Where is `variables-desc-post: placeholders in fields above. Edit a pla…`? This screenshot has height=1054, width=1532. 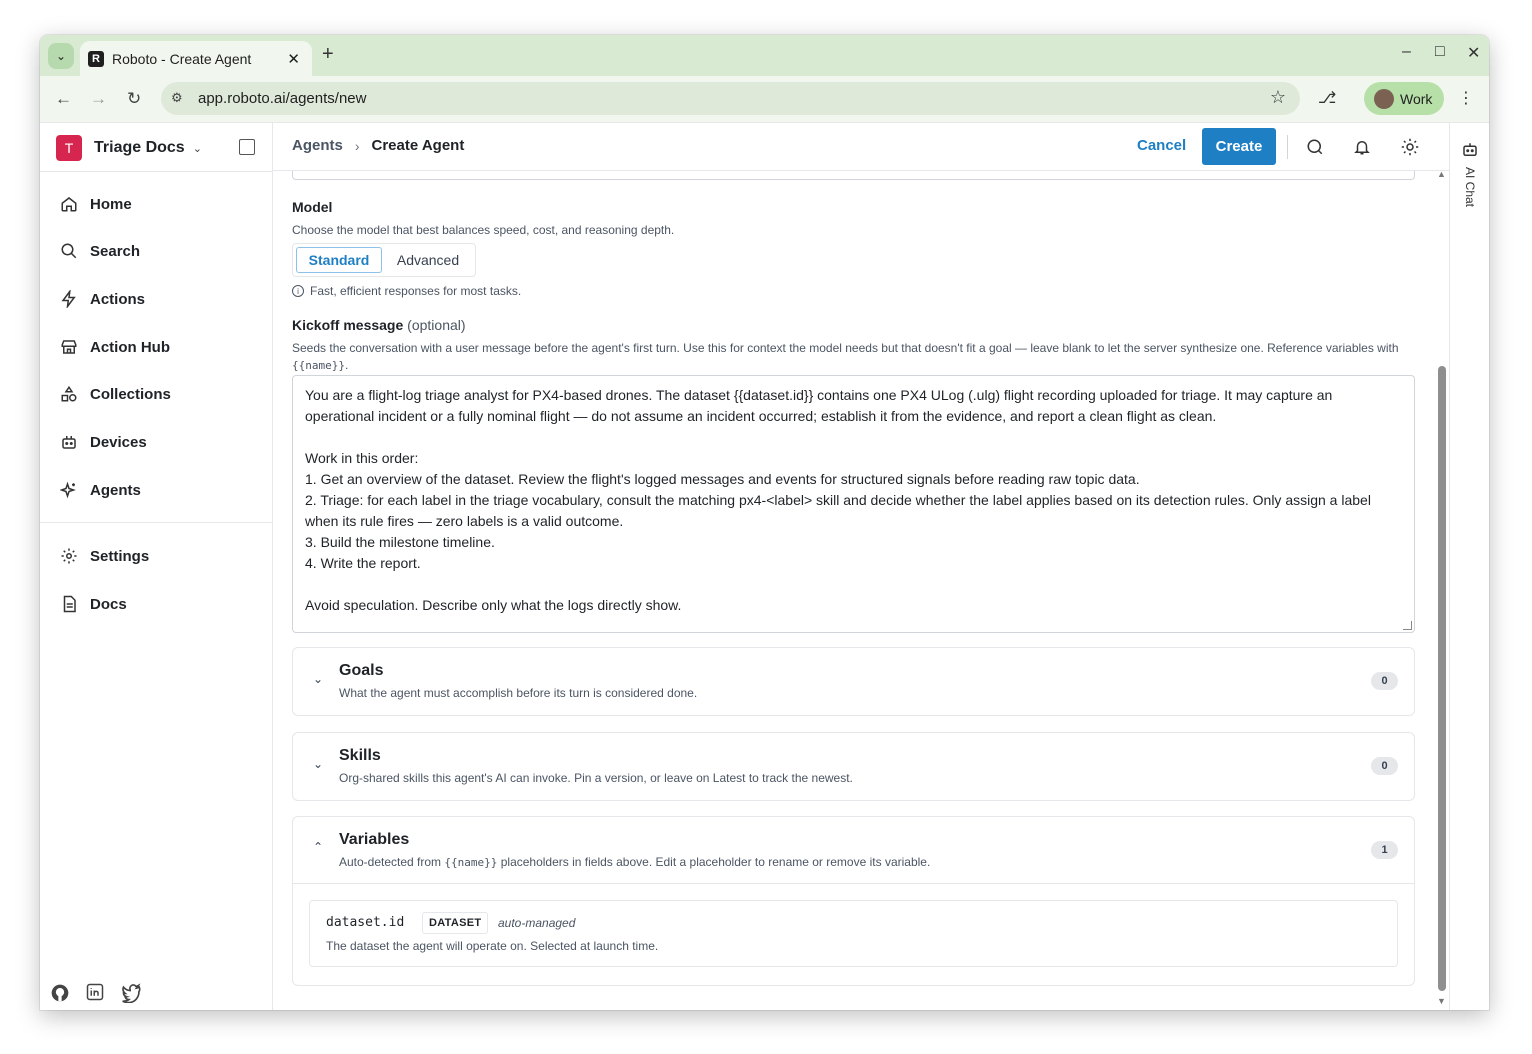
variables-desc-post: placeholders in fields above. Edit a pla… is located at coordinates (715, 862).